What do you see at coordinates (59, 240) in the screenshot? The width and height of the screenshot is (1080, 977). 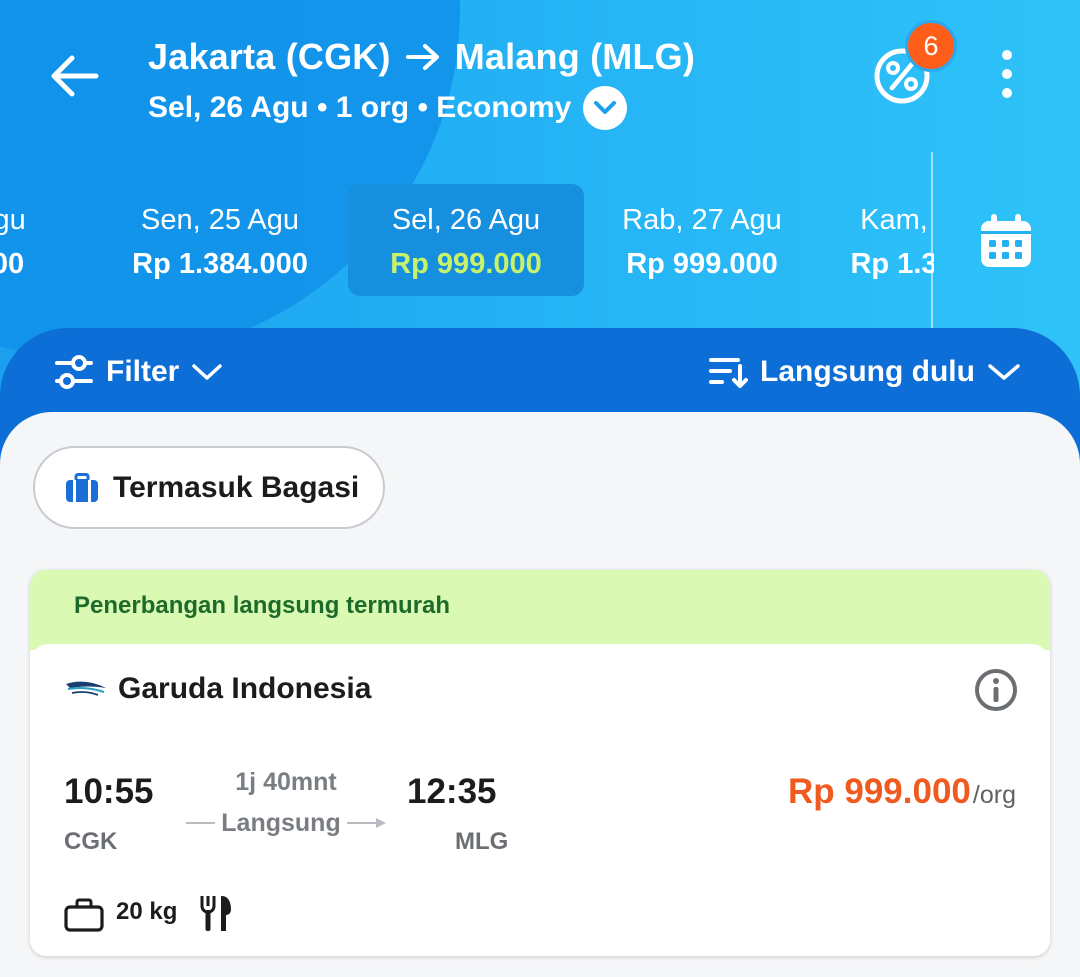 I see `date-option: Agu 000` at bounding box center [59, 240].